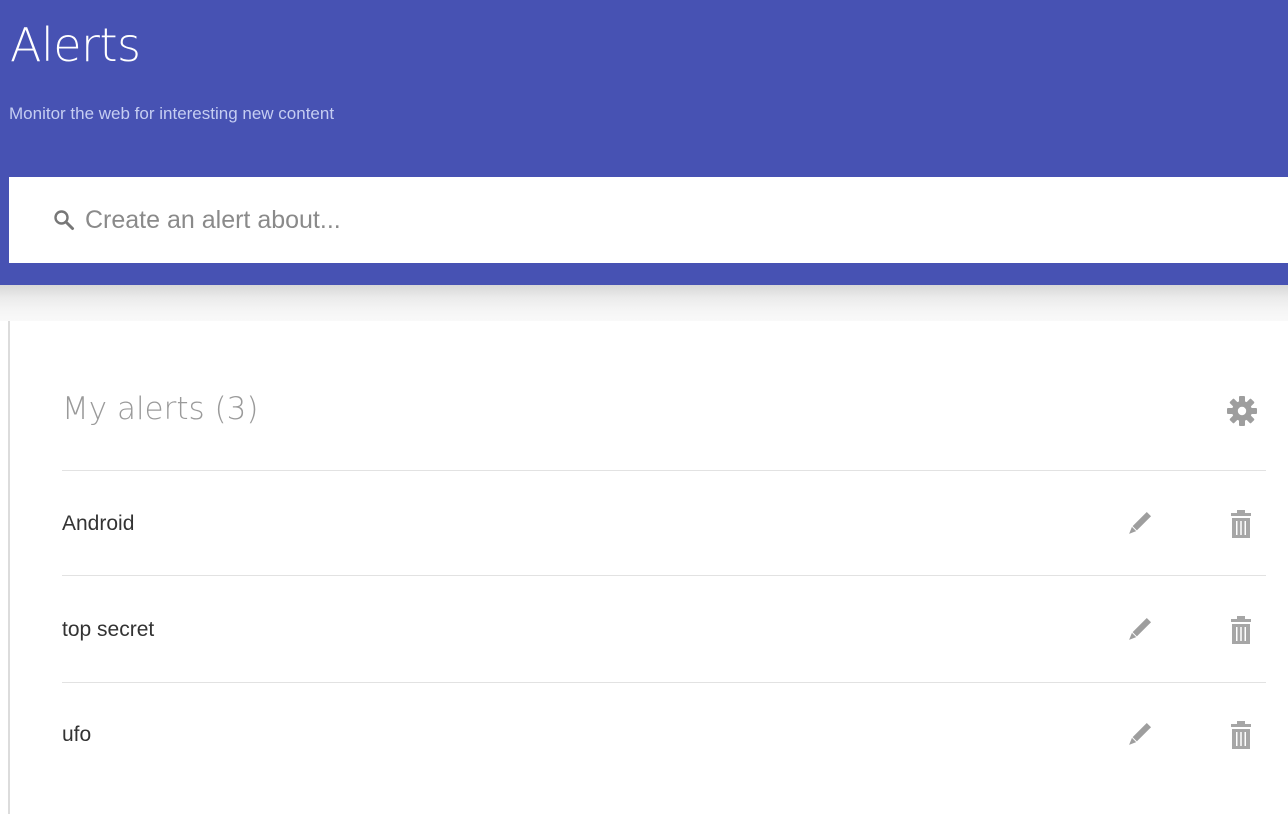  Describe the element at coordinates (660, 220) in the screenshot. I see `search-input` at that location.